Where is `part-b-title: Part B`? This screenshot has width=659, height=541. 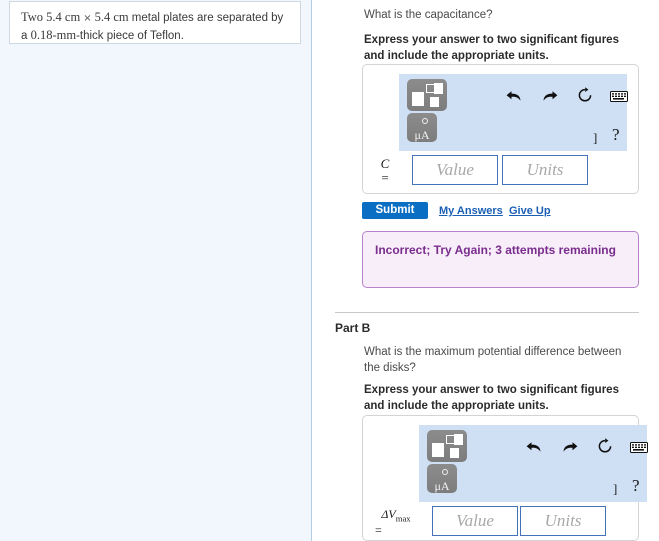
part-b-title: Part B is located at coordinates (353, 328).